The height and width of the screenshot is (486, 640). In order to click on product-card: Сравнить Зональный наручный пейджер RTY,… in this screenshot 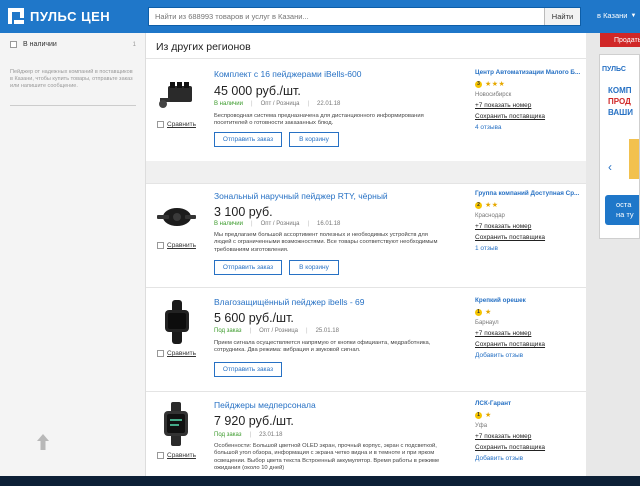, I will do `click(366, 235)`.